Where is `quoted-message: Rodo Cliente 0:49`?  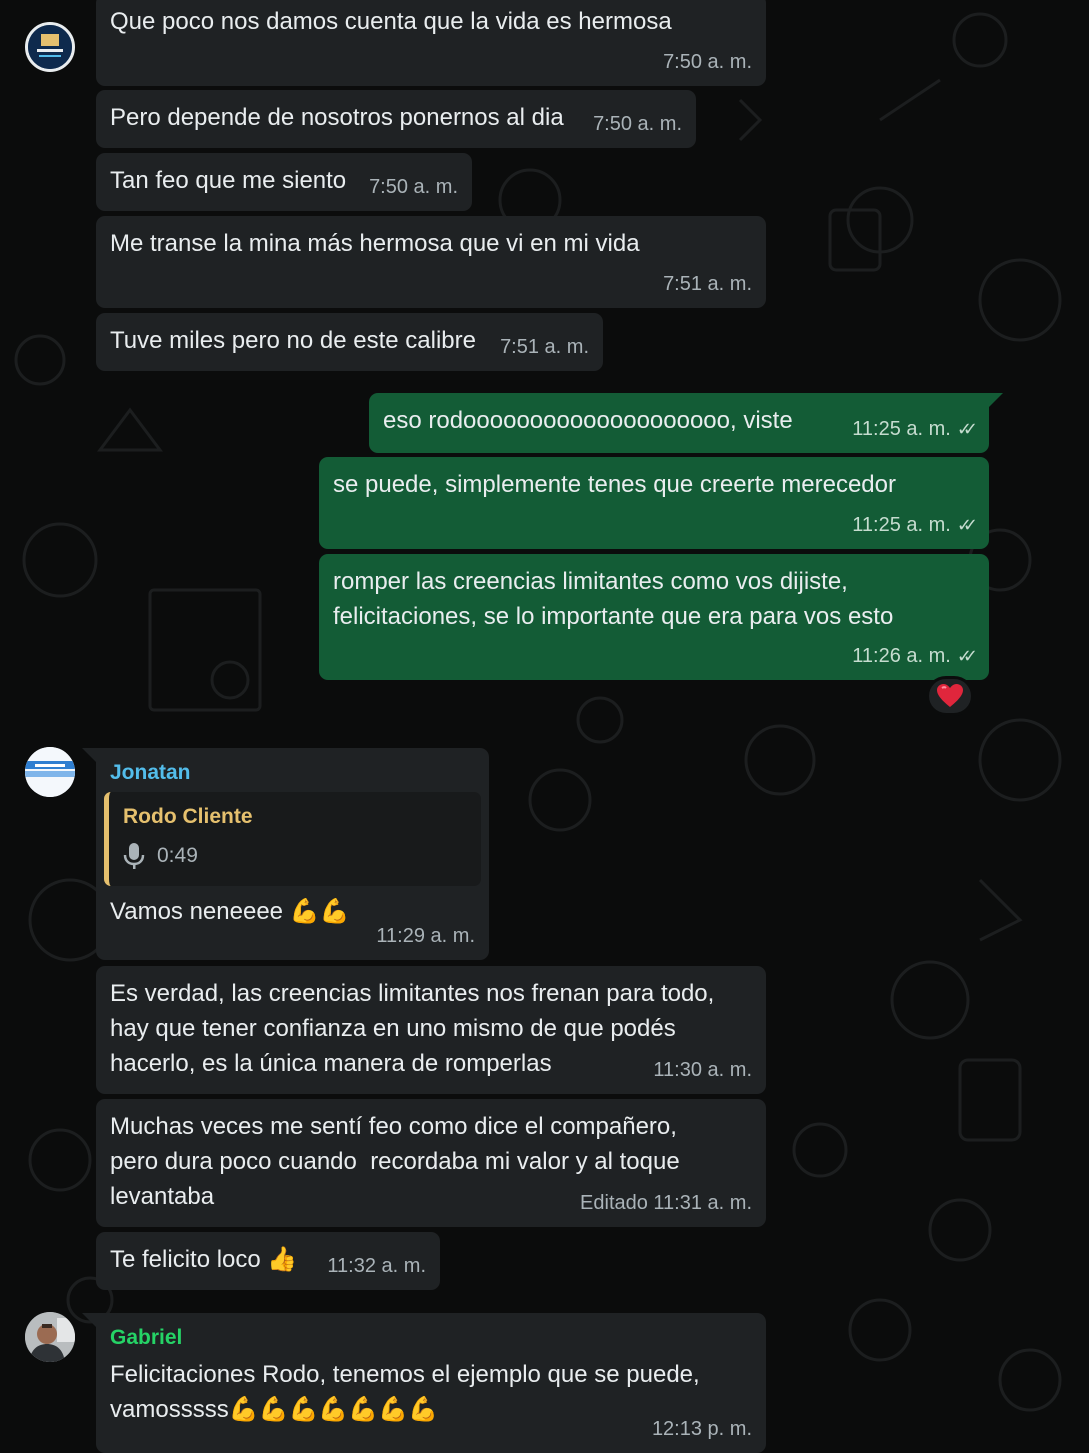 quoted-message: Rodo Cliente 0:49 is located at coordinates (292, 839).